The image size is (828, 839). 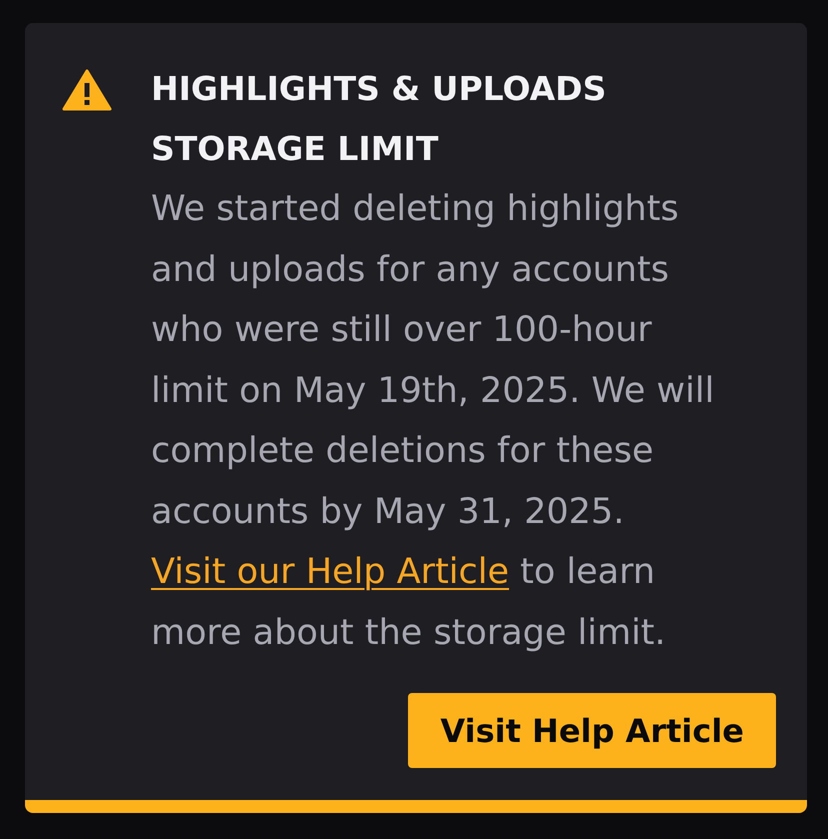 I want to click on warning-icon, so click(x=87, y=90).